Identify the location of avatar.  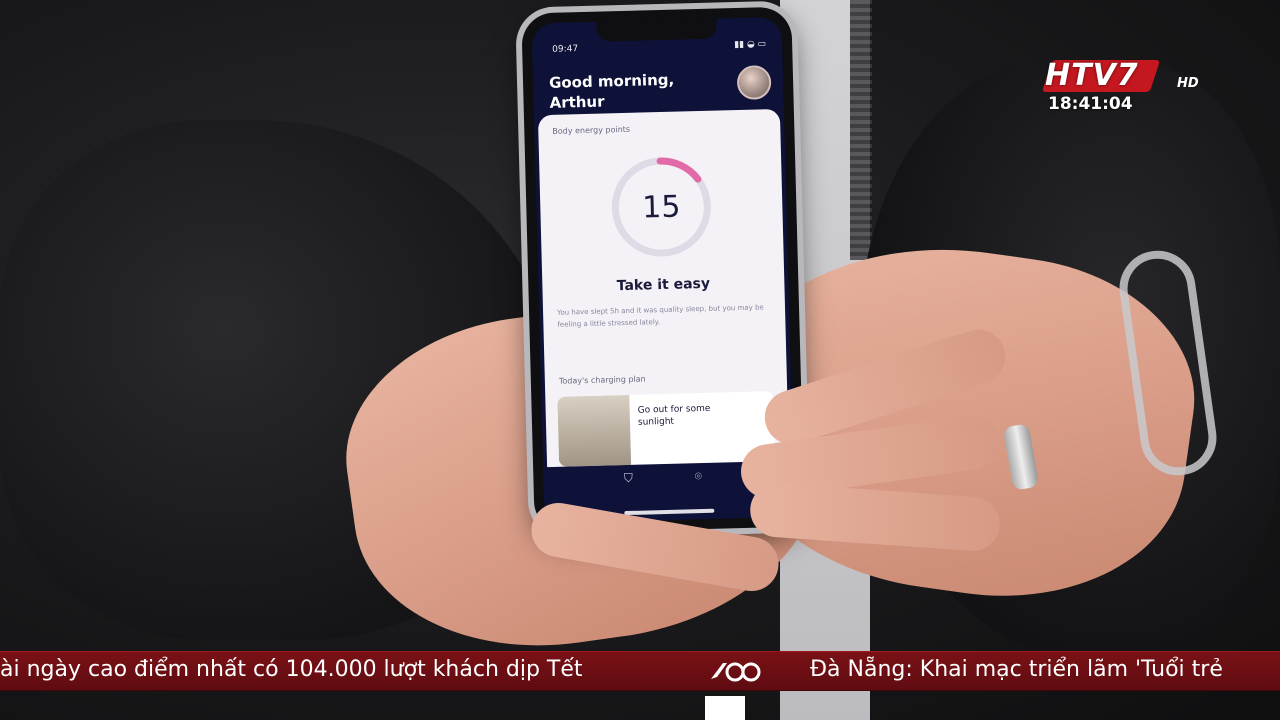
(754, 82).